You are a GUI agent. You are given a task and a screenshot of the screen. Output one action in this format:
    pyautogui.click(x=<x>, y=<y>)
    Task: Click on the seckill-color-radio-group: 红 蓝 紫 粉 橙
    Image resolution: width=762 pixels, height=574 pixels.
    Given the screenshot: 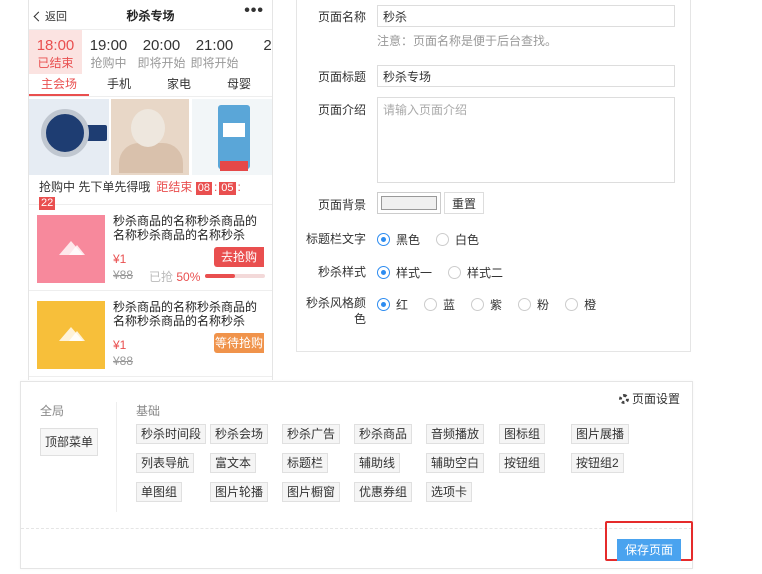 What is the action you would take?
    pyautogui.click(x=494, y=304)
    